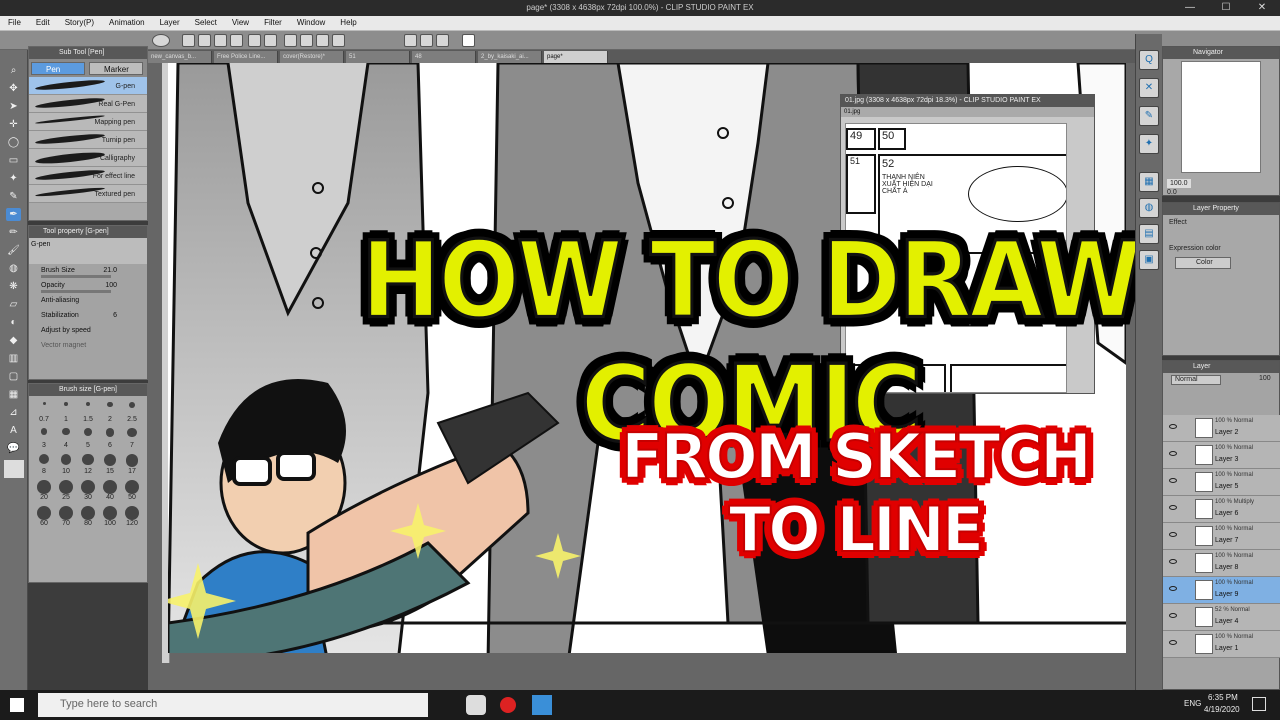 The height and width of the screenshot is (720, 1280). I want to click on brush-size-option: 70, so click(66, 516).